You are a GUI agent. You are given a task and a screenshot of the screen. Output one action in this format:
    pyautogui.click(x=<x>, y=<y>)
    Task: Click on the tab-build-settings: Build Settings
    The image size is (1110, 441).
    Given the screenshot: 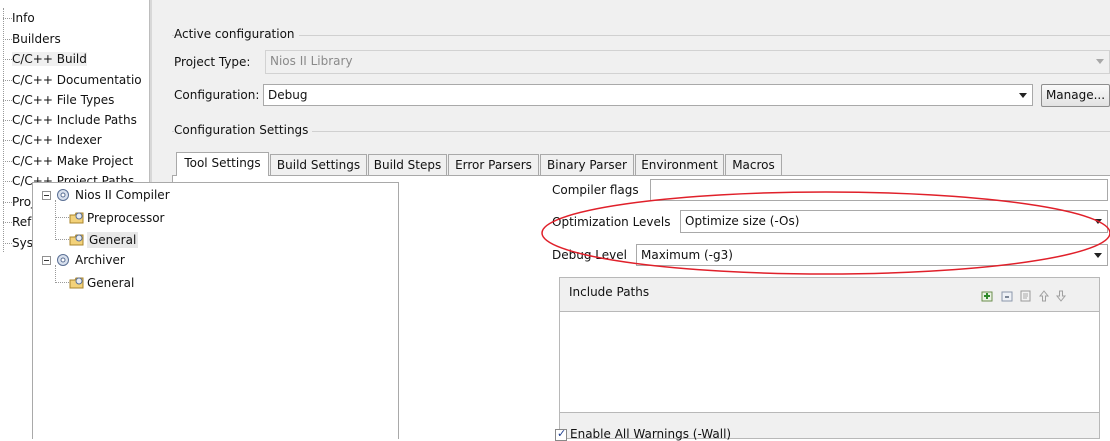 What is the action you would take?
    pyautogui.click(x=318, y=165)
    